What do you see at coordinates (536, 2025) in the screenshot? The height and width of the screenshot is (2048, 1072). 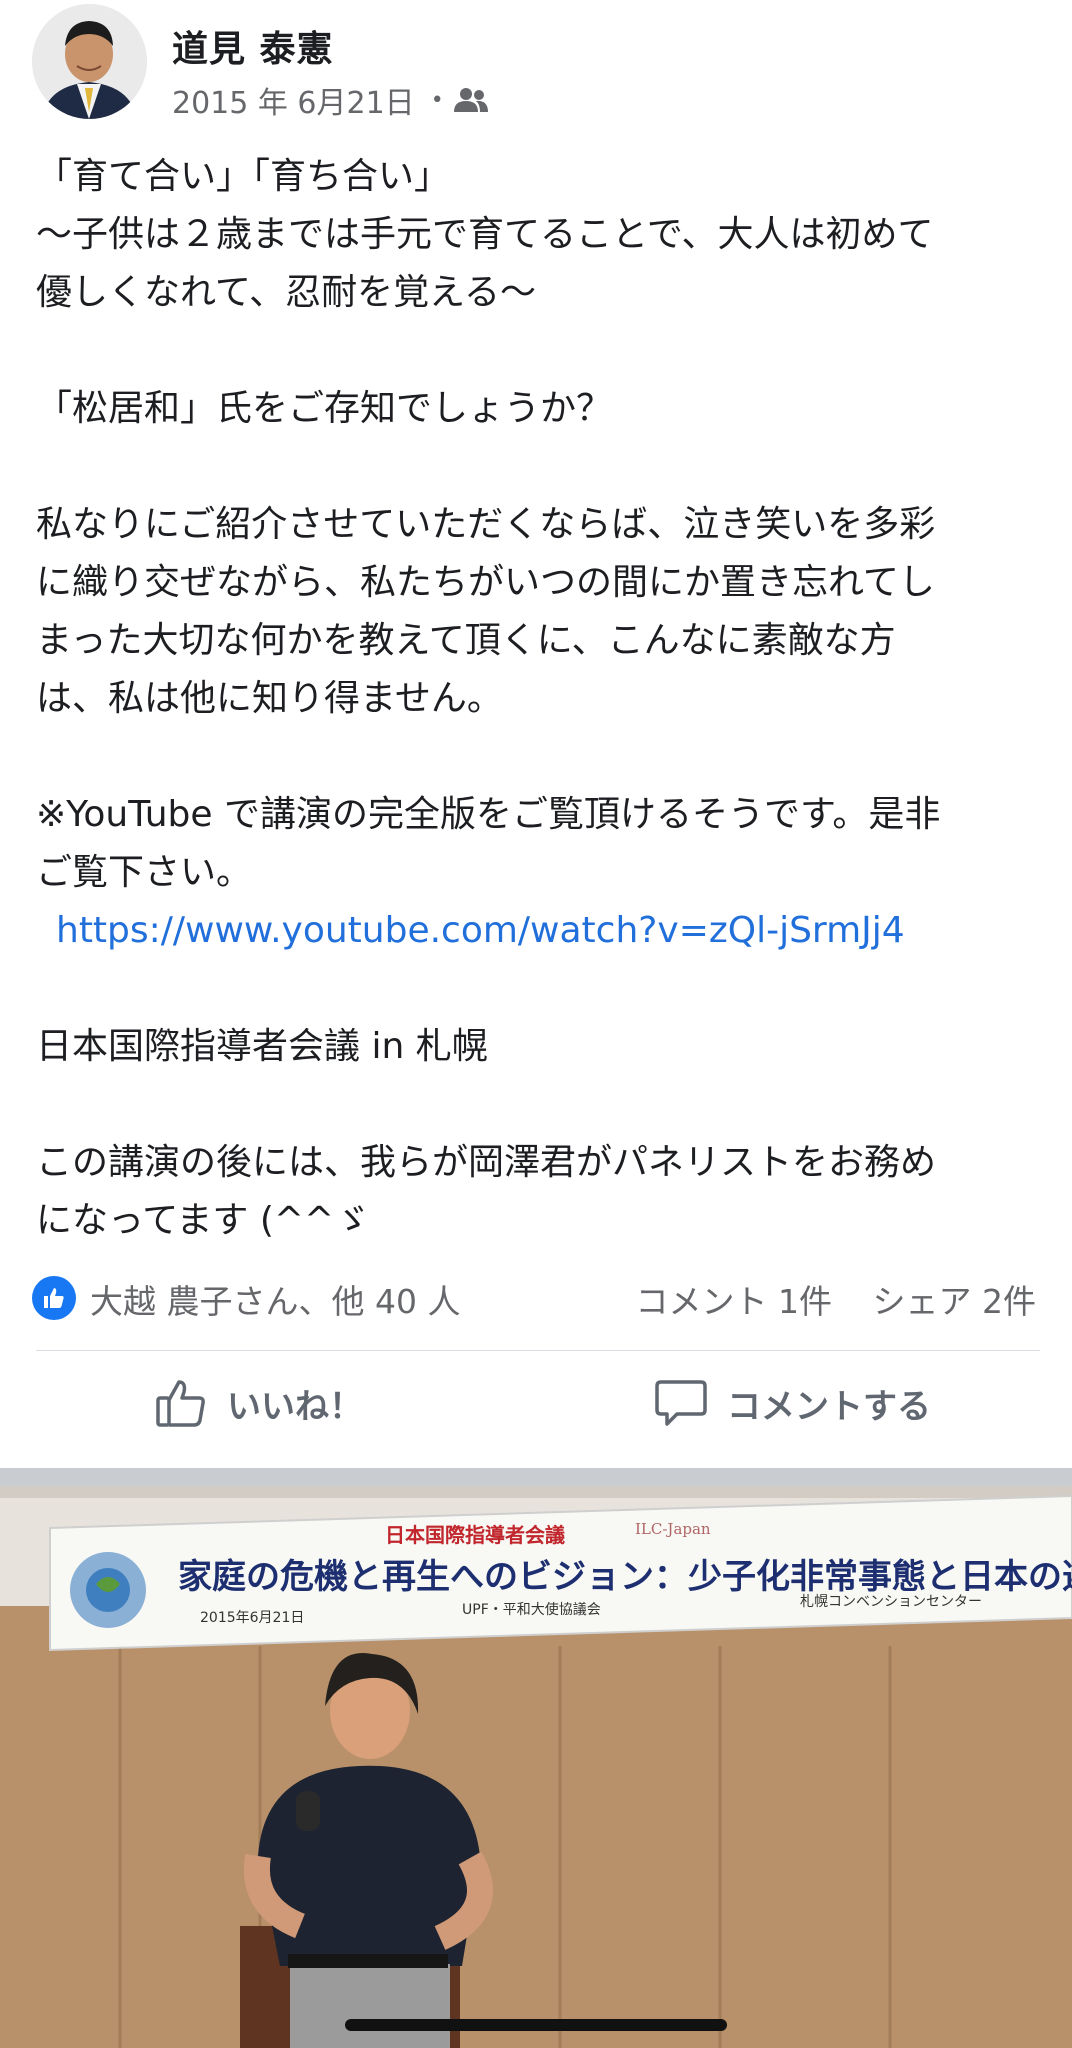 I see `home-indicator` at bounding box center [536, 2025].